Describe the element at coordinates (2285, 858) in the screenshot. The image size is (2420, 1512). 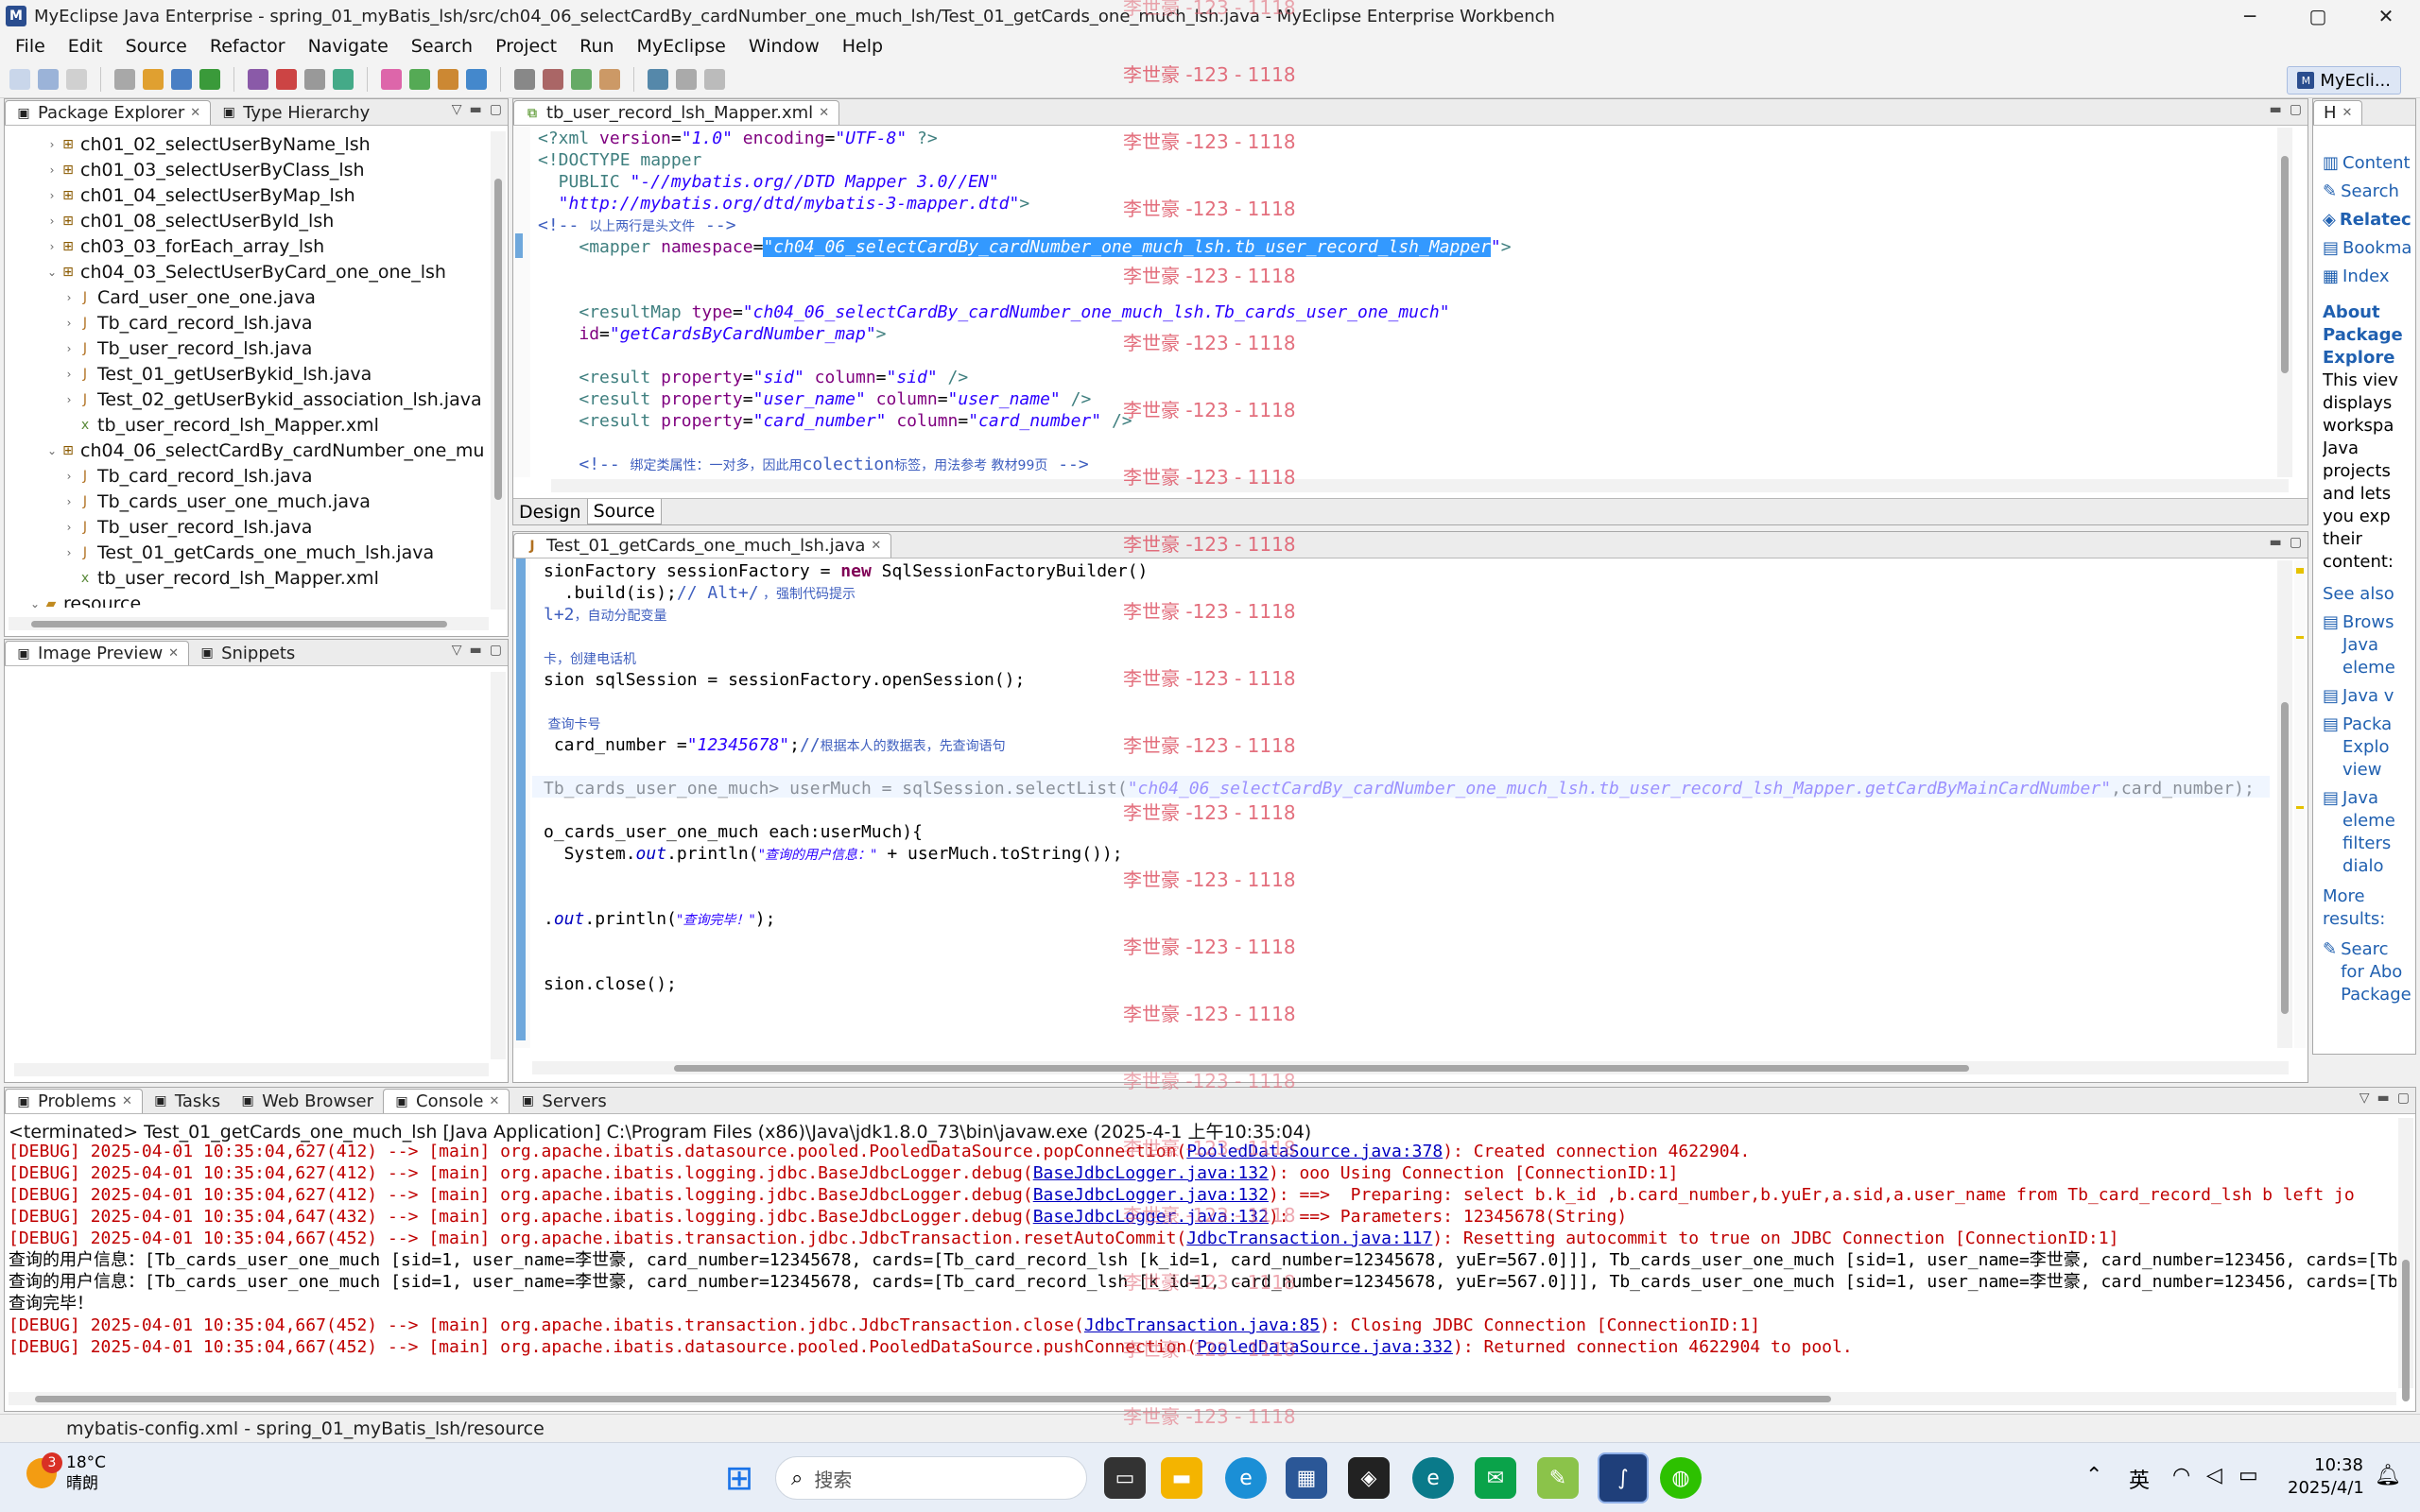
I see `java-editor-vscroll-thumb` at that location.